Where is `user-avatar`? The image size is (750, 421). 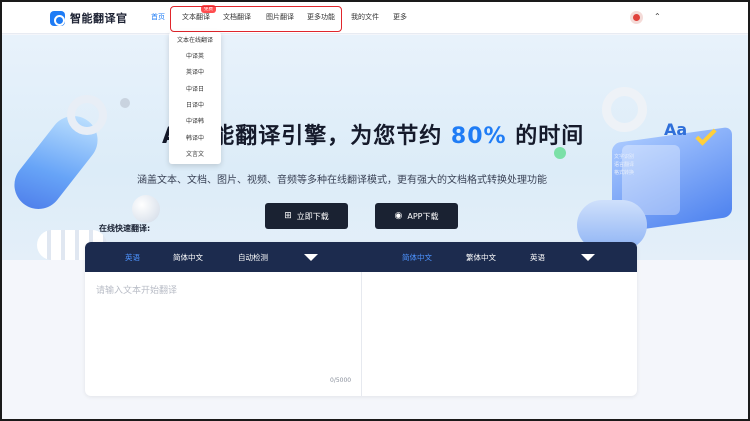 user-avatar is located at coordinates (636, 17).